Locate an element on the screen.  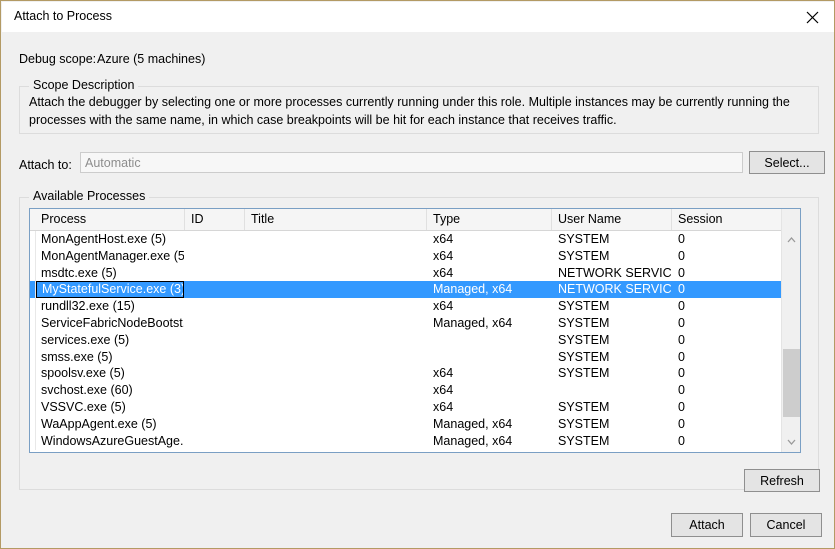
column-header-id: ID is located at coordinates (215, 219).